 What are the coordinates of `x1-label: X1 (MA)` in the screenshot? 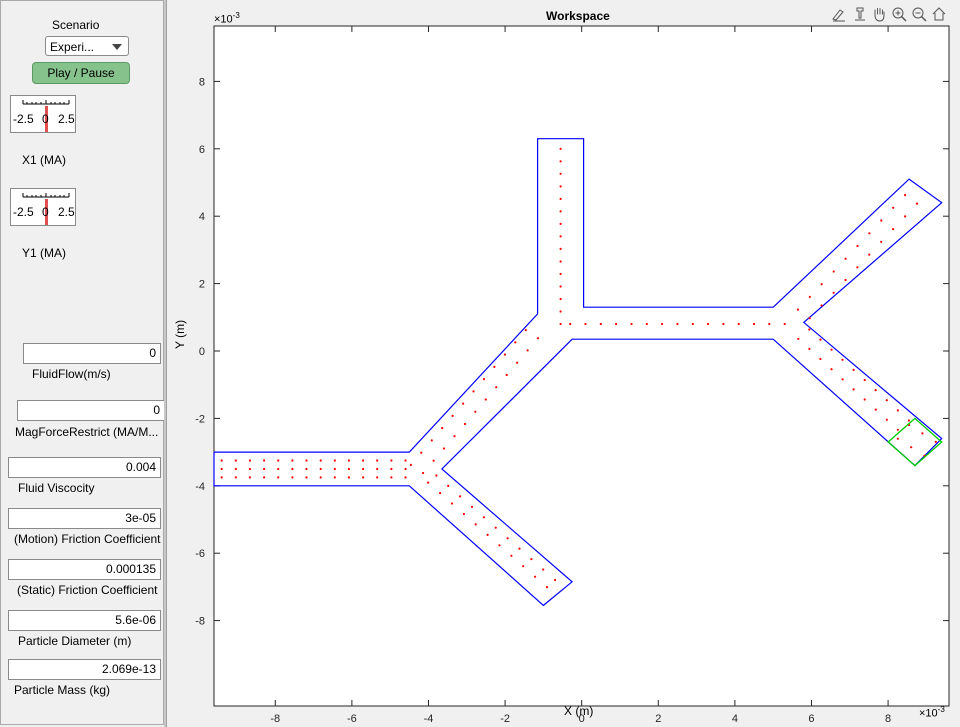 It's located at (44, 160).